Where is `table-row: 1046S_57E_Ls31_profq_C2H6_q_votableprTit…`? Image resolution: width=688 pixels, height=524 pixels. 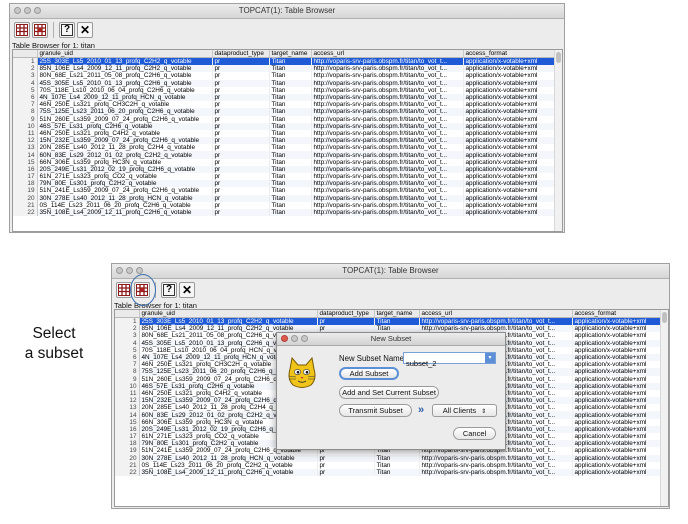
table-row: 1046S_57E_Ls31_profq_C2H6_q_votableprTit… is located at coordinates (284, 126).